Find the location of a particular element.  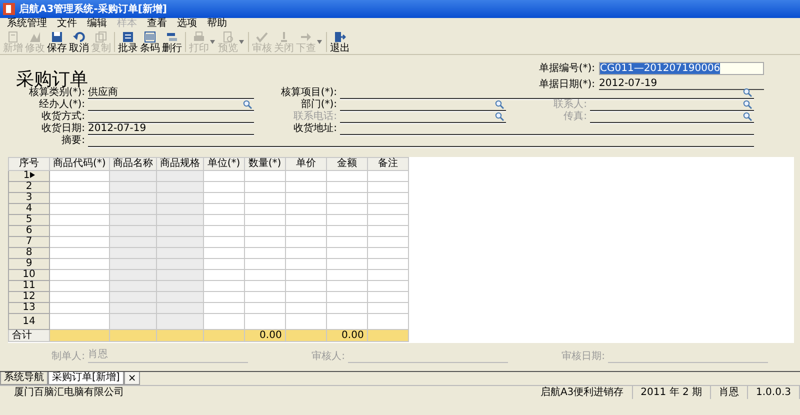

column-header: 序号 is located at coordinates (29, 164).